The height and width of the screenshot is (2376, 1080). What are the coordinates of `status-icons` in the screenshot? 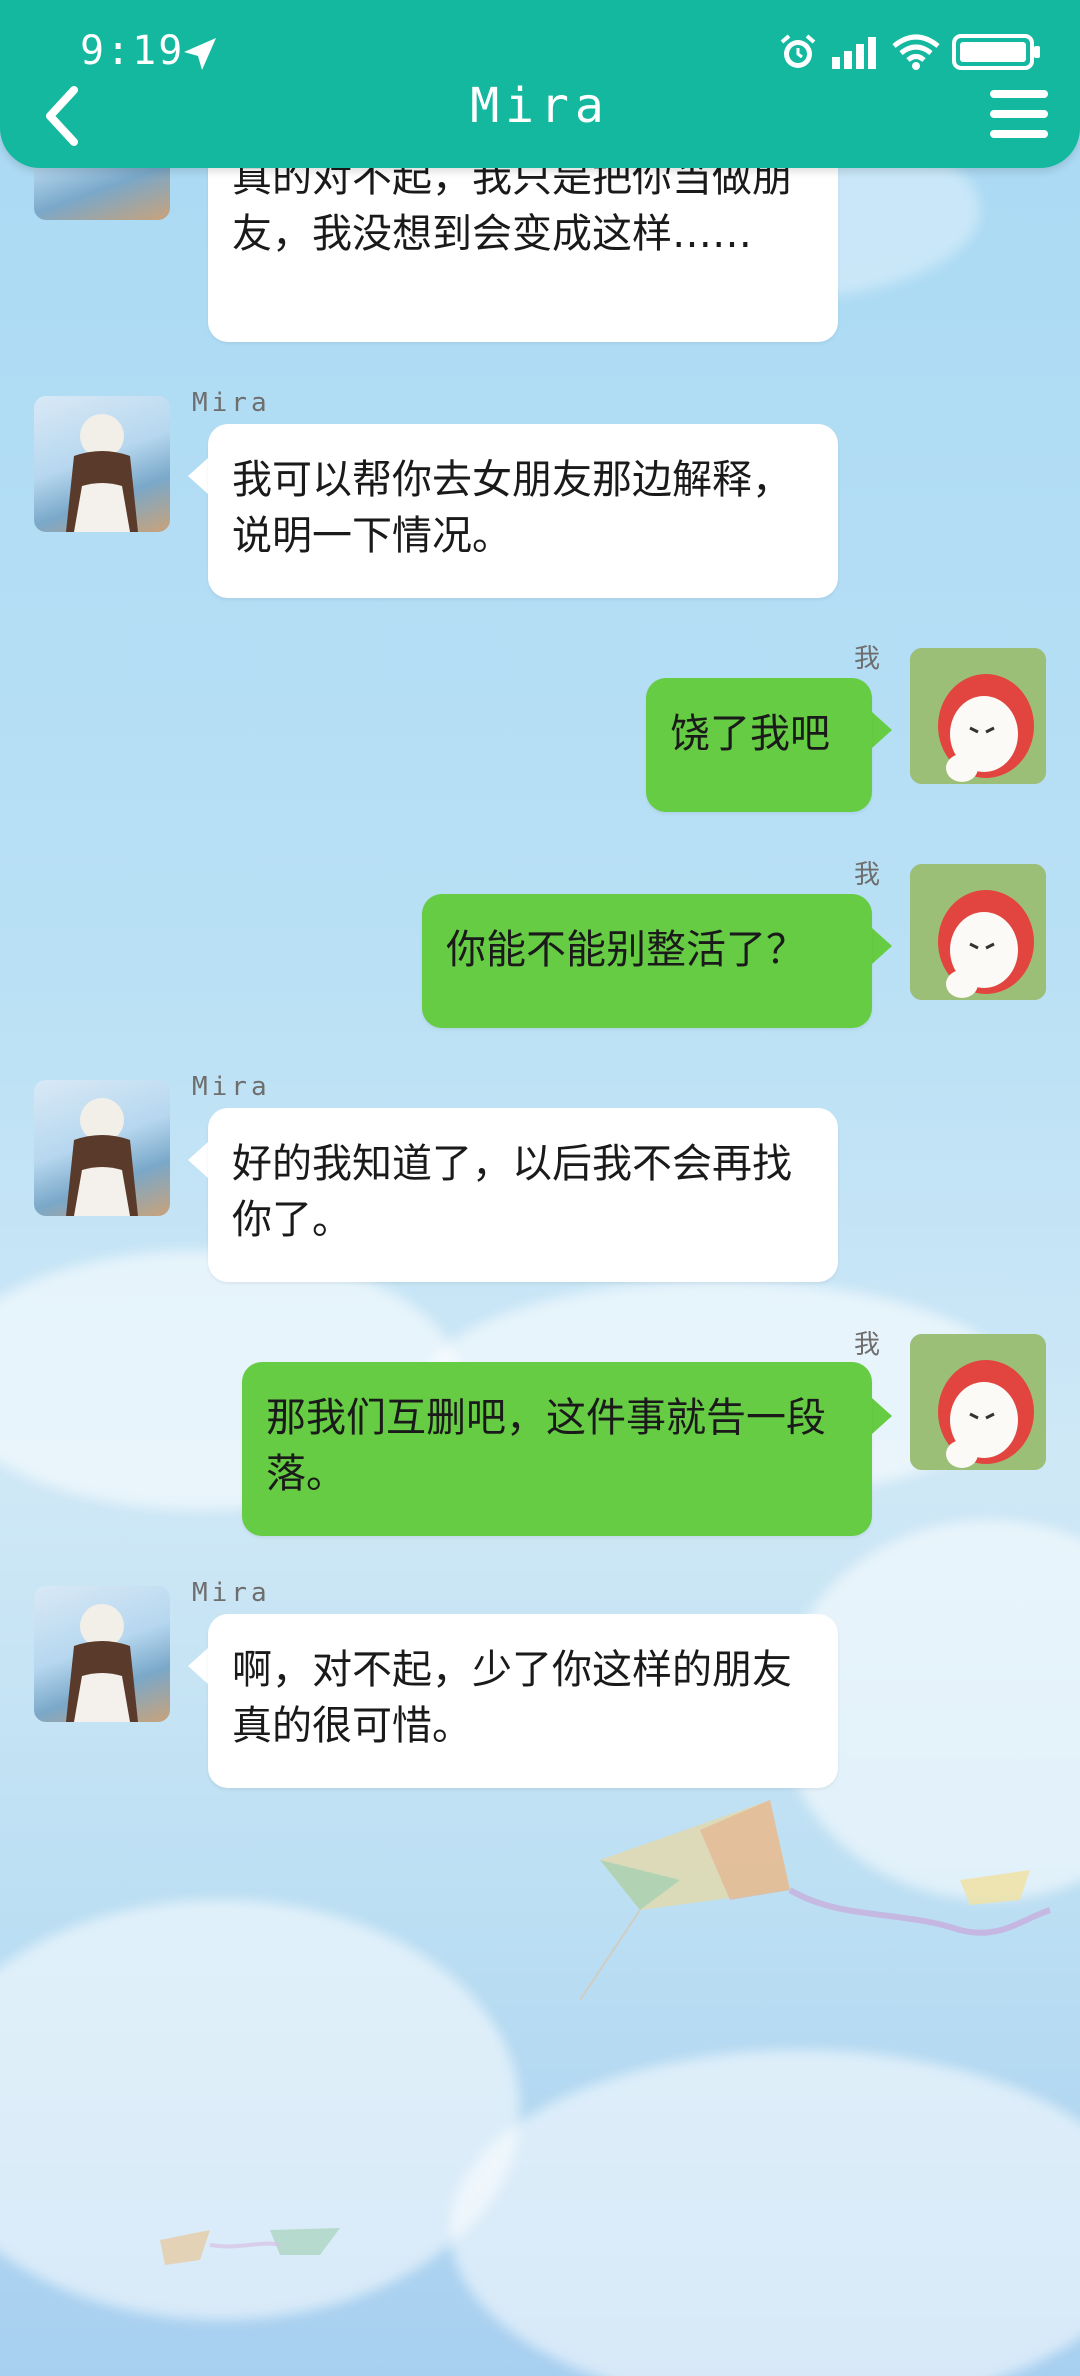 It's located at (910, 52).